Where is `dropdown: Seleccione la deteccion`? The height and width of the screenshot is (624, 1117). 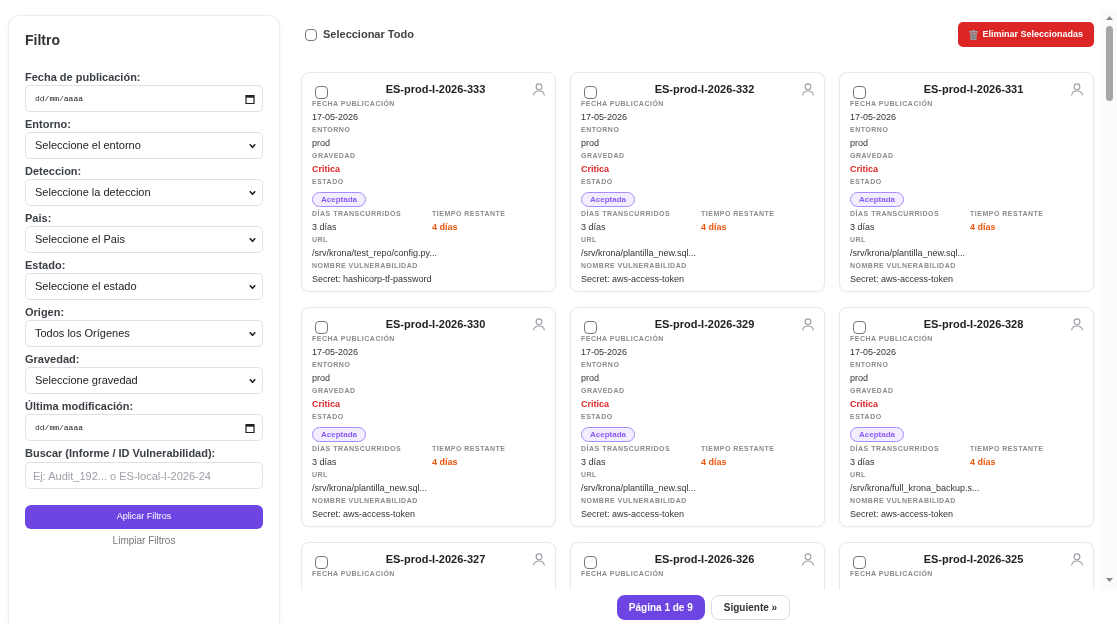 dropdown: Seleccione la deteccion is located at coordinates (144, 192).